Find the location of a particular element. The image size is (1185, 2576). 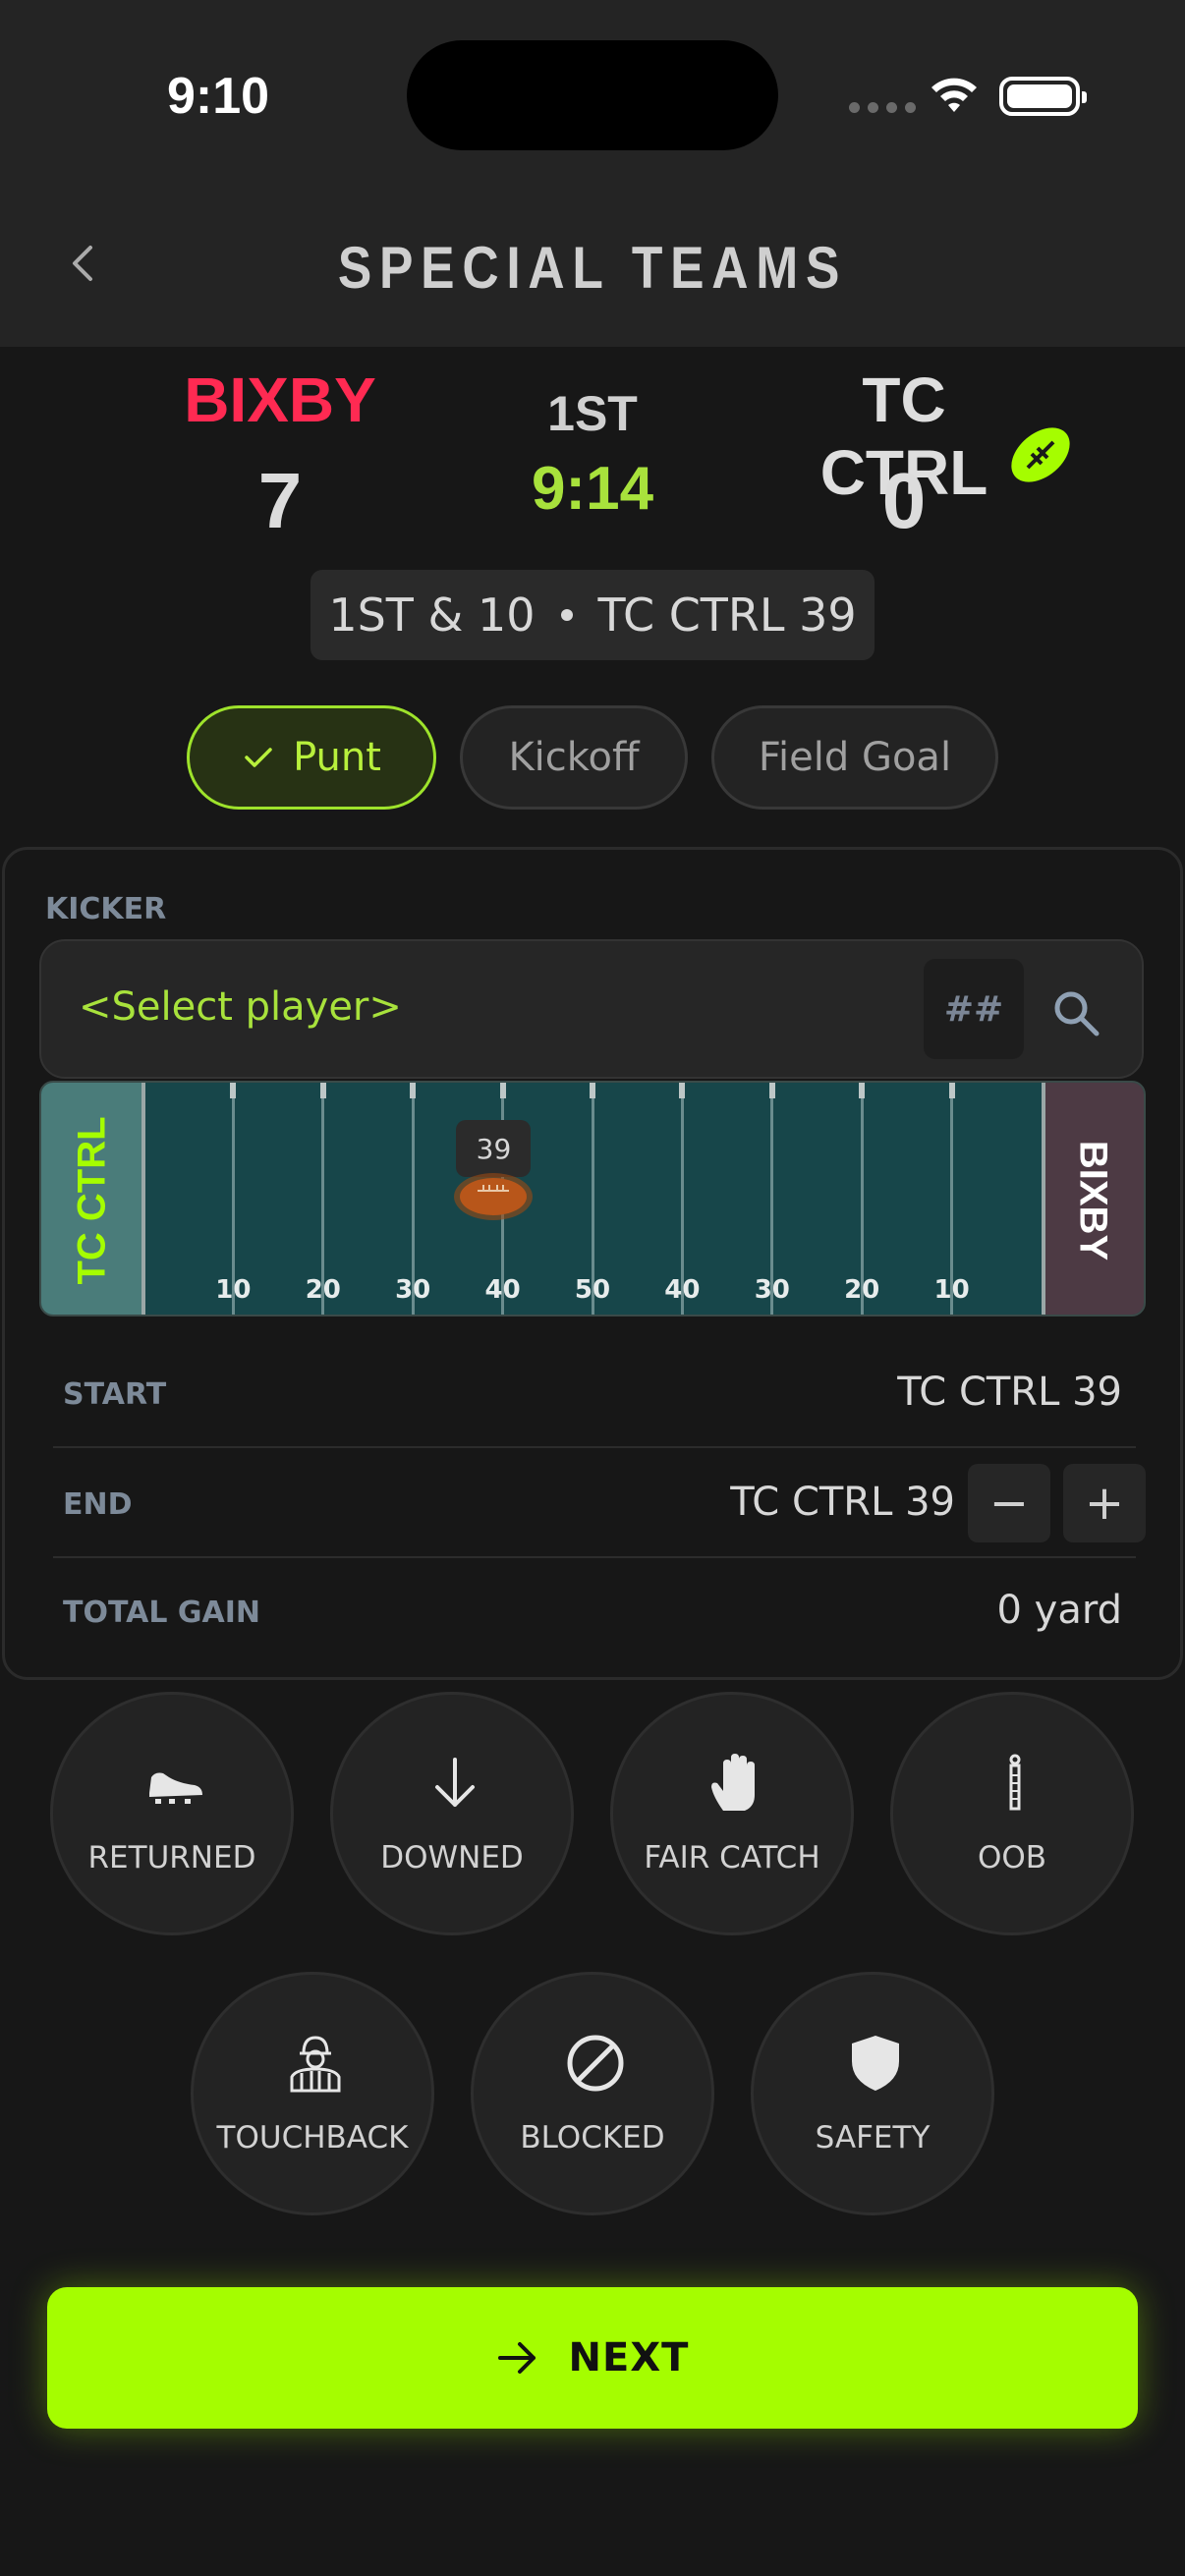

returned-label: RETURNED is located at coordinates (171, 1858).